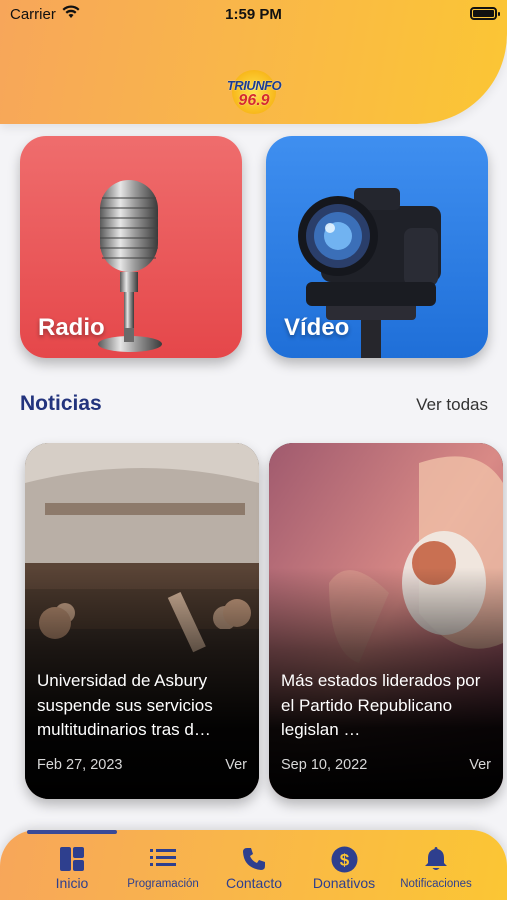 The image size is (507, 900). Describe the element at coordinates (254, 85) in the screenshot. I see `logo-top-text: TRIUNFO` at that location.